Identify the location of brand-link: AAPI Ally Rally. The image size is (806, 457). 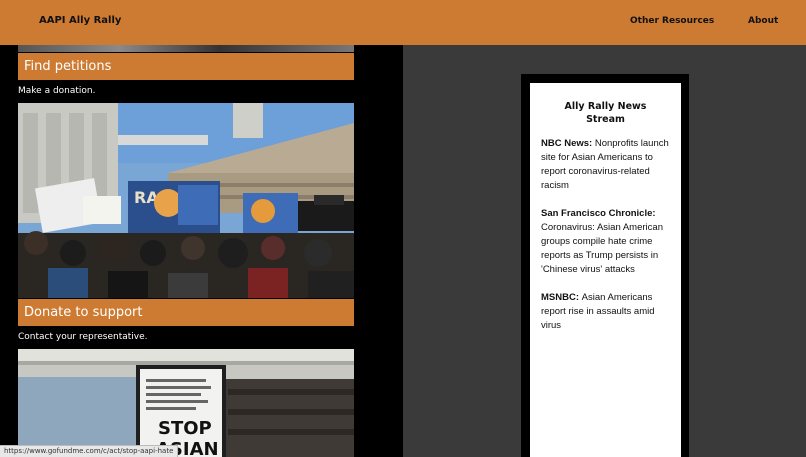
(80, 20).